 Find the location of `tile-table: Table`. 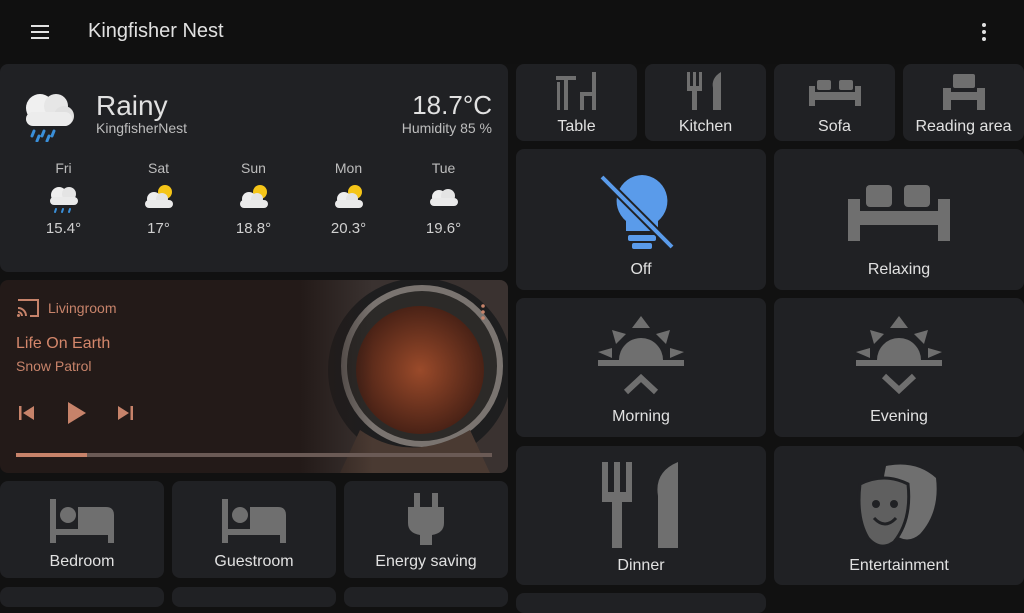

tile-table: Table is located at coordinates (576, 102).